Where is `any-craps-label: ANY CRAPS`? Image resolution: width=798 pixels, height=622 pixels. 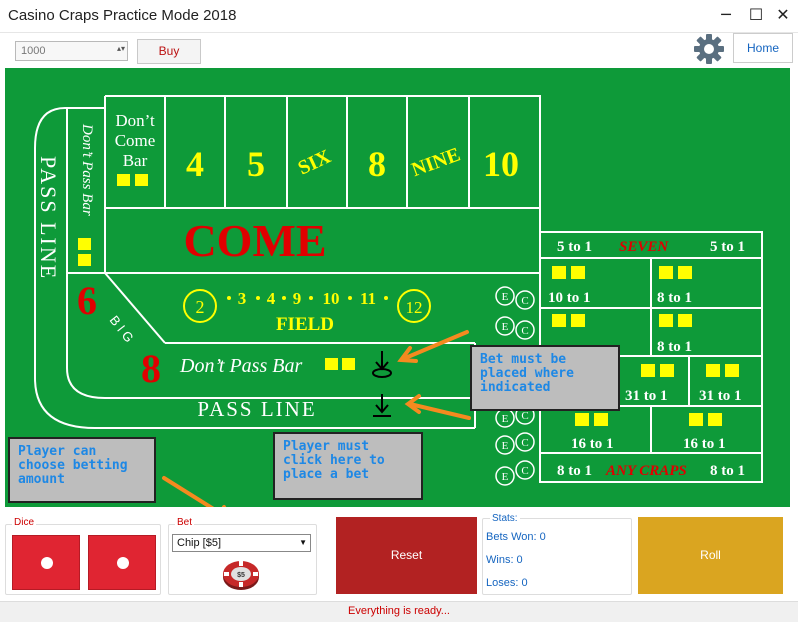 any-craps-label: ANY CRAPS is located at coordinates (646, 471).